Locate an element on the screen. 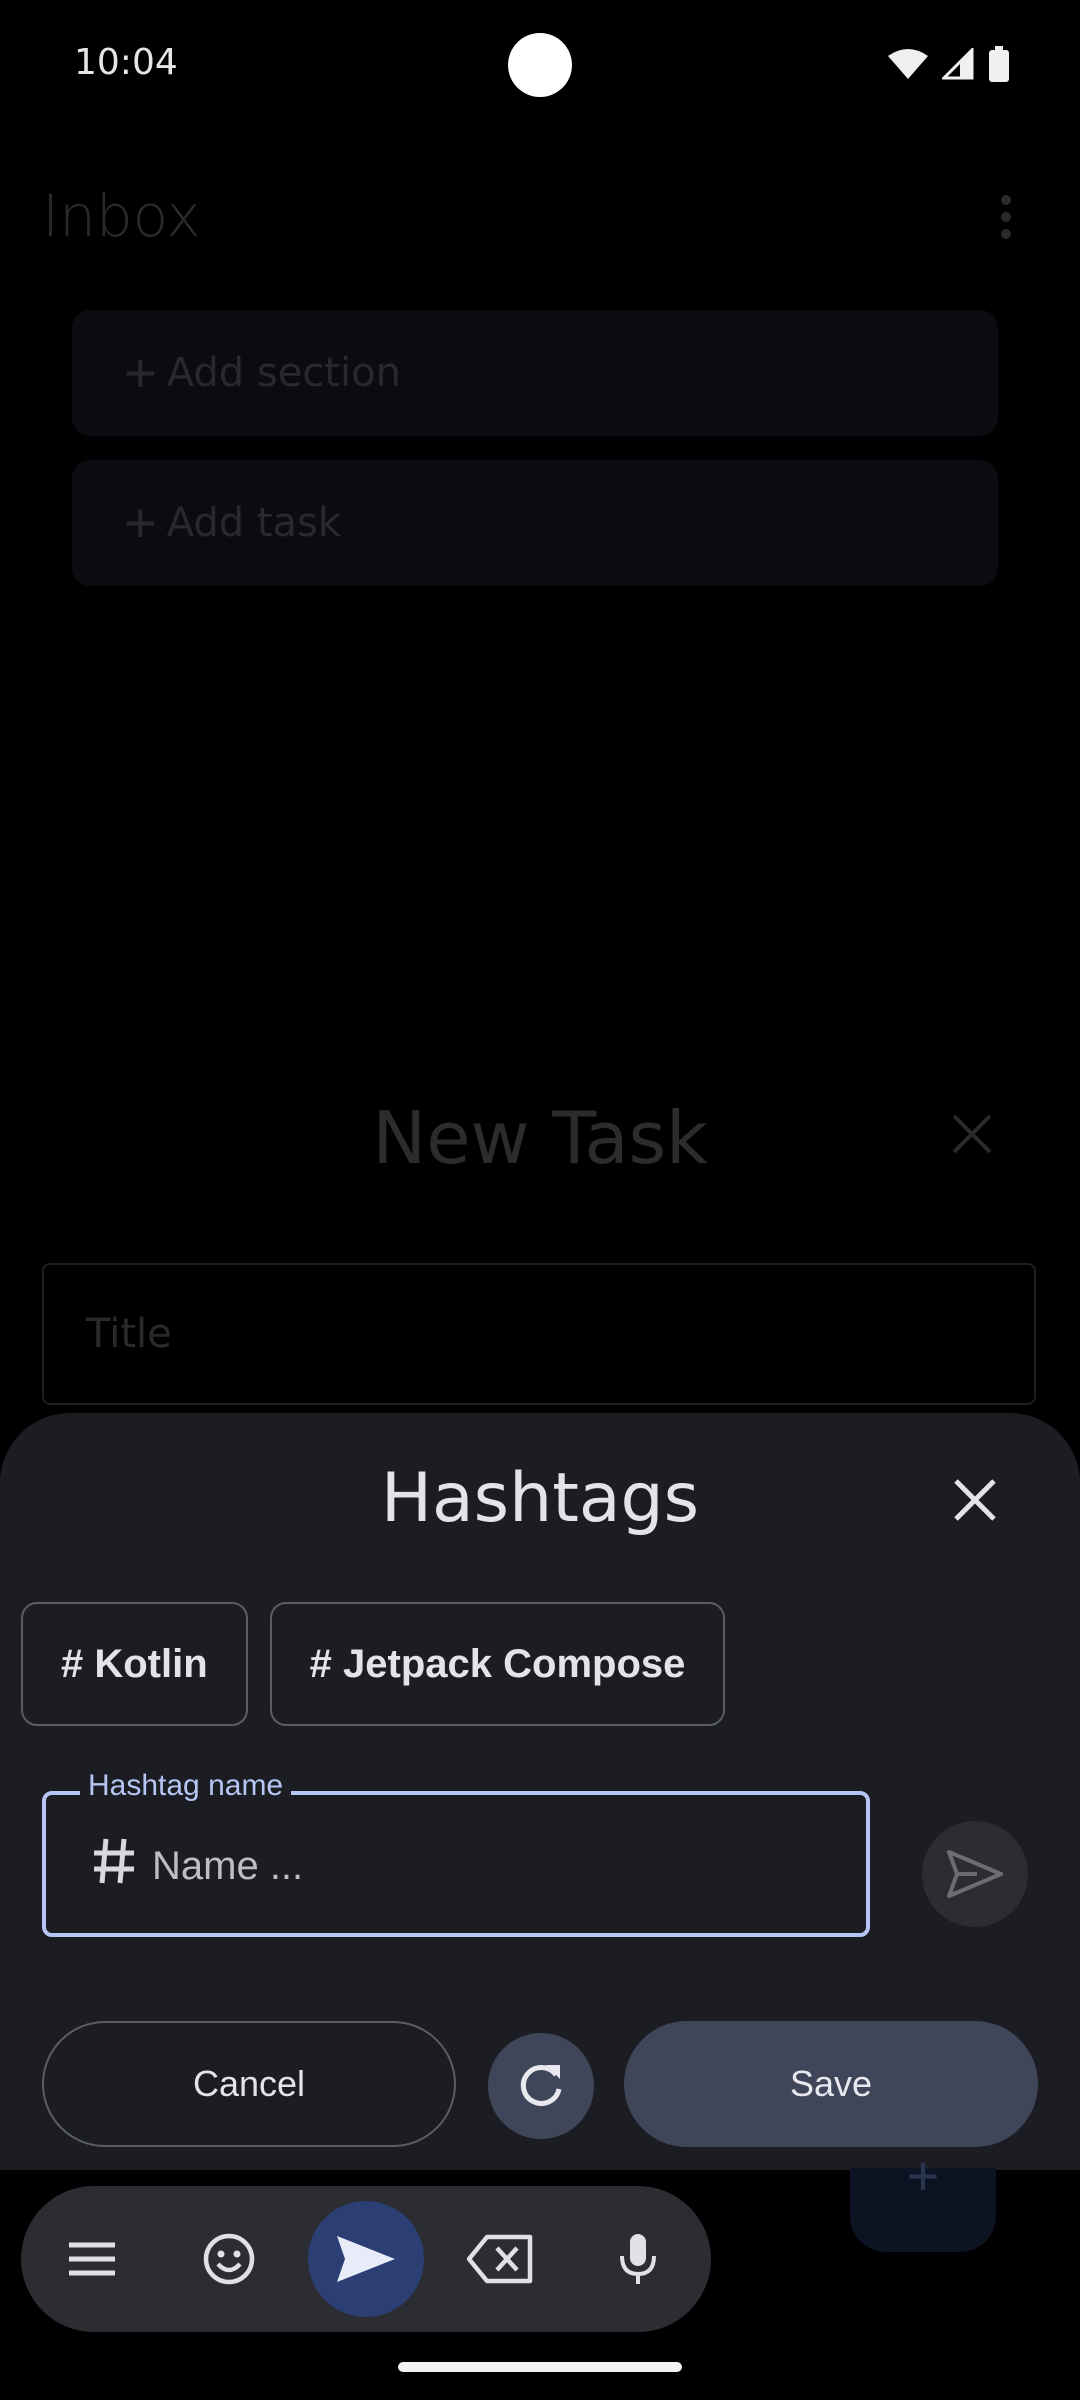 The width and height of the screenshot is (1080, 2400). status-time: 10:04 is located at coordinates (126, 62).